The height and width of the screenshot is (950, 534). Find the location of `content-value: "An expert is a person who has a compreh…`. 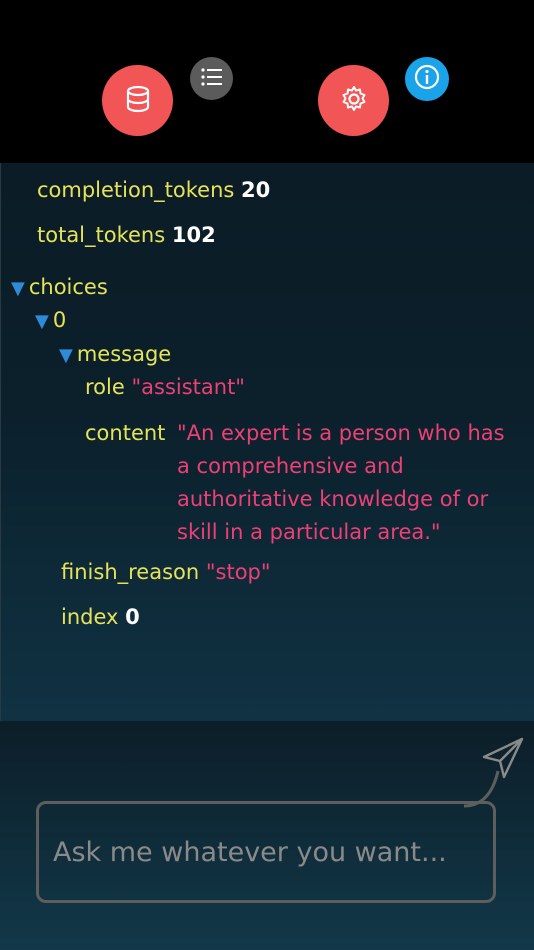

content-value: "An expert is a person who has a compreh… is located at coordinates (341, 482).